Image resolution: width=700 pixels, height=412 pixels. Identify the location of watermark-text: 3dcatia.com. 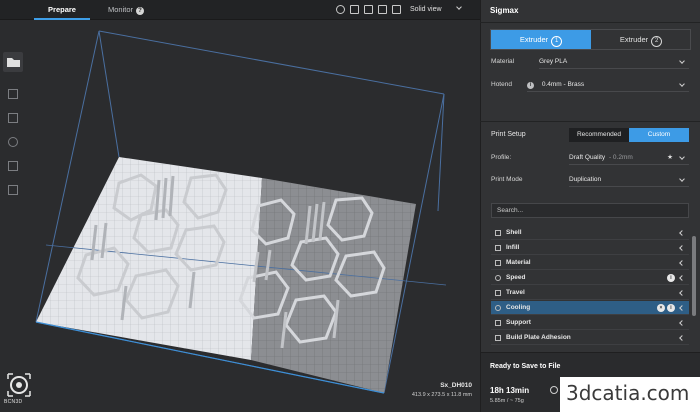
(628, 393).